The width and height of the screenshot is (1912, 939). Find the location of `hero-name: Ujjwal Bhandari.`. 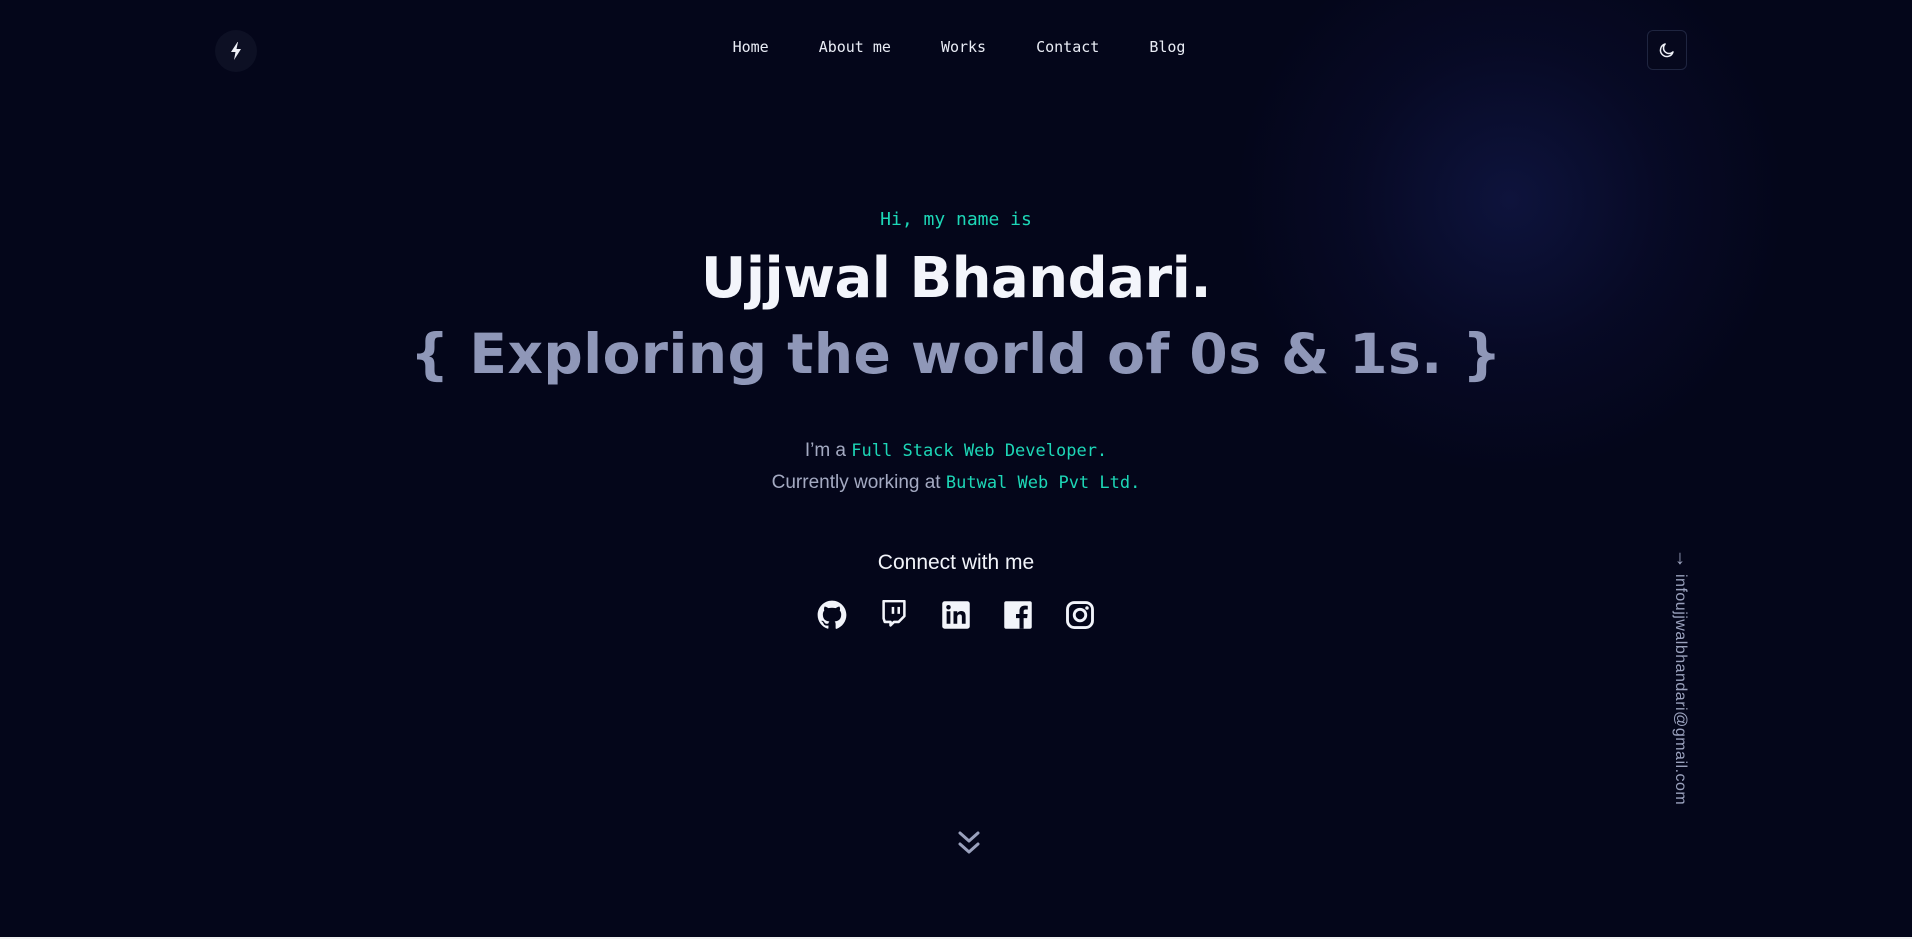

hero-name: Ujjwal Bhandari. is located at coordinates (956, 278).